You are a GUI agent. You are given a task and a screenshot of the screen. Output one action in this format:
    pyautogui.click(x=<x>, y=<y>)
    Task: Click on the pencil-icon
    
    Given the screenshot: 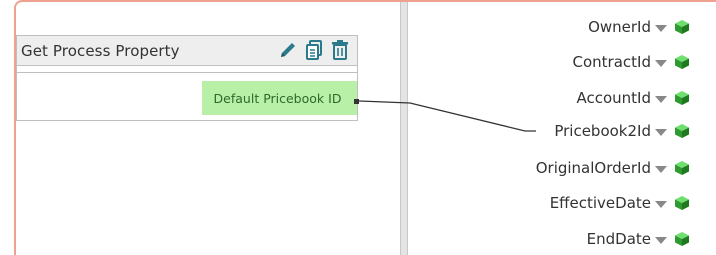 What is the action you would take?
    pyautogui.click(x=288, y=50)
    